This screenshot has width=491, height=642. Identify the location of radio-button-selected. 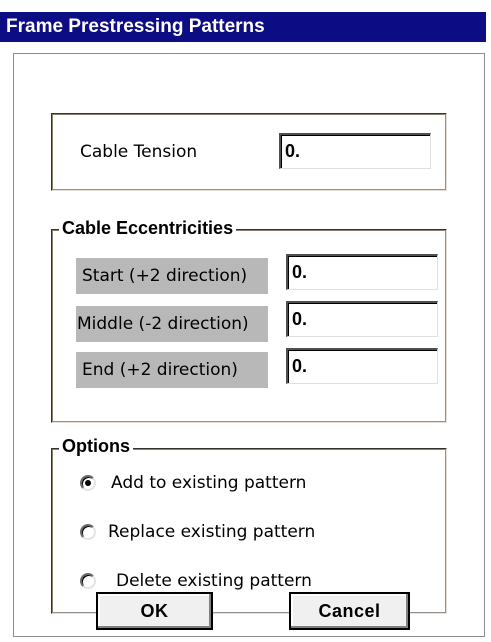
(88, 483).